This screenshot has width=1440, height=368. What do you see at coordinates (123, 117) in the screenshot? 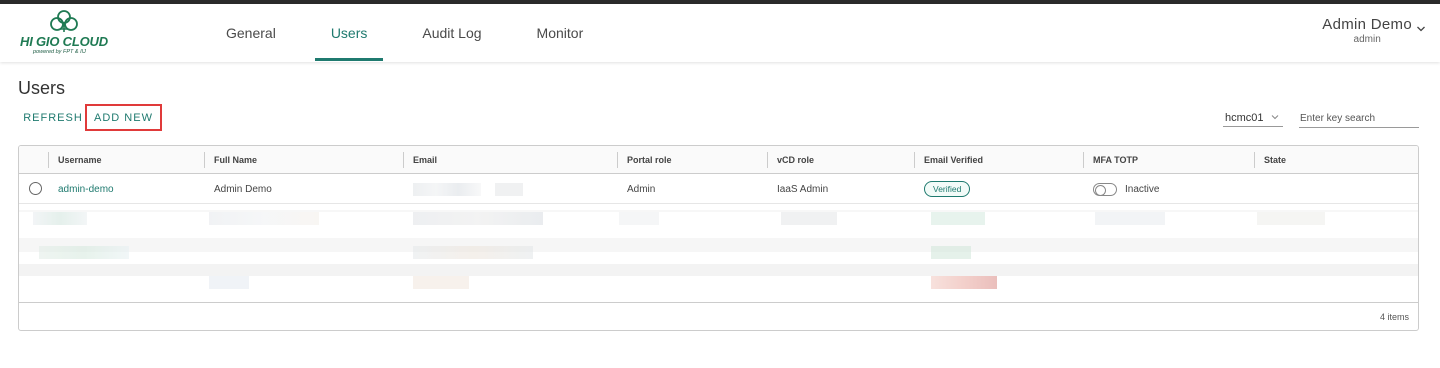
I see `add-new-button: ADD NEW` at bounding box center [123, 117].